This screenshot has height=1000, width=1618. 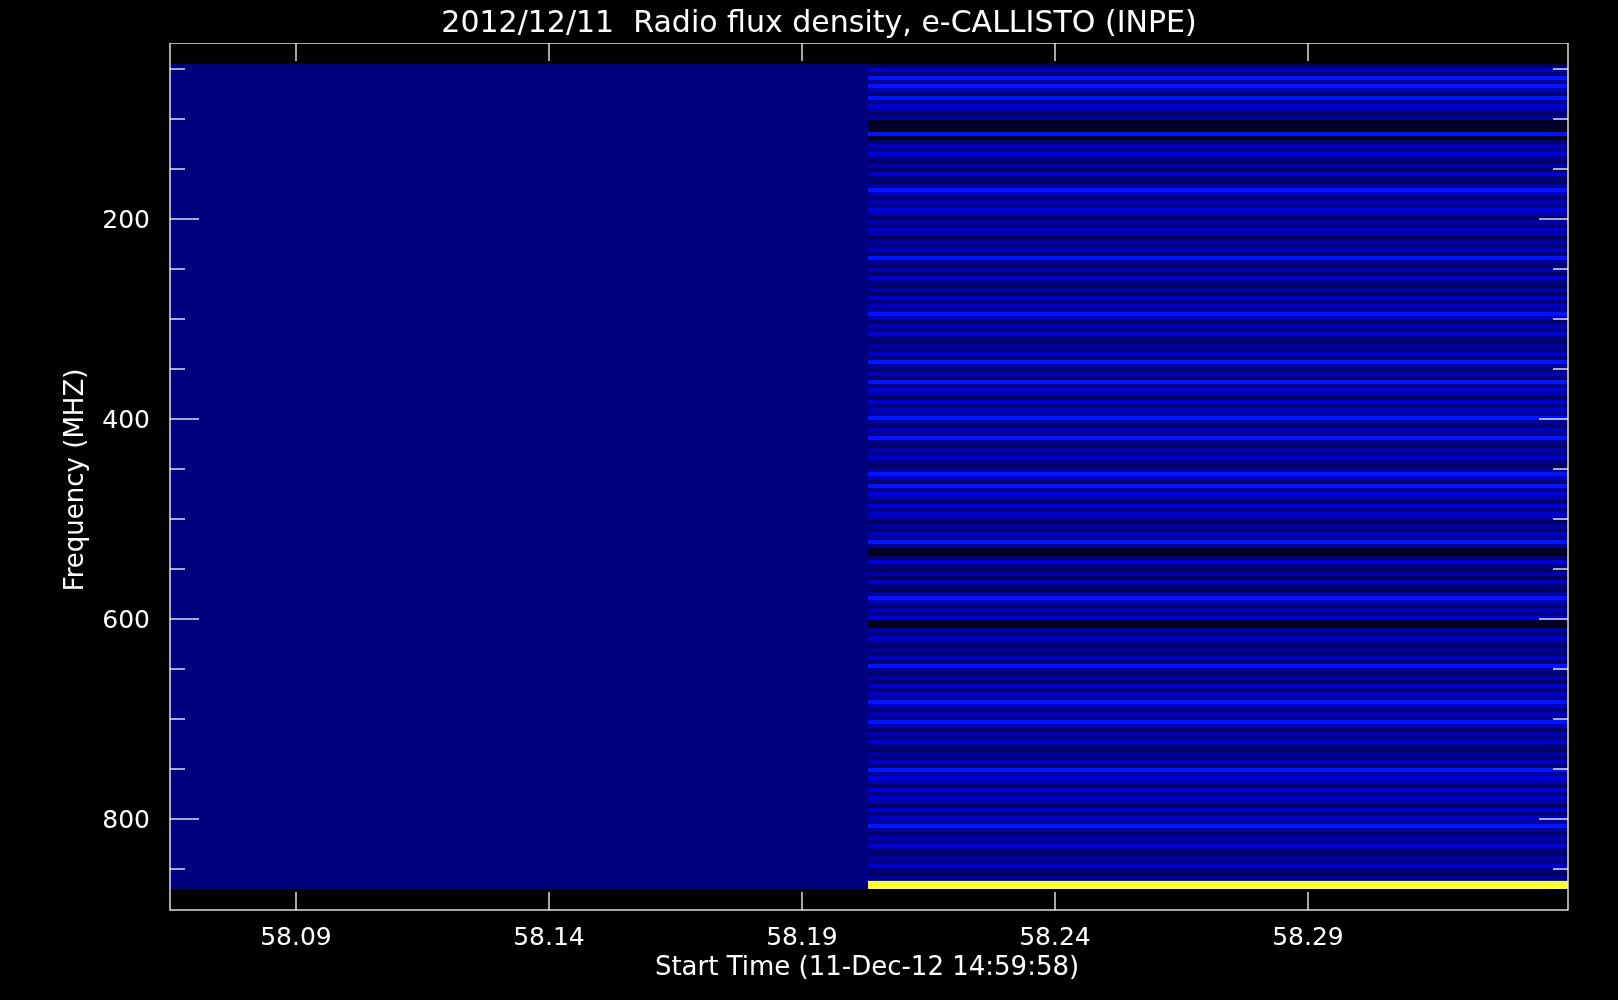 I want to click on tick-label: 400, so click(x=126, y=419).